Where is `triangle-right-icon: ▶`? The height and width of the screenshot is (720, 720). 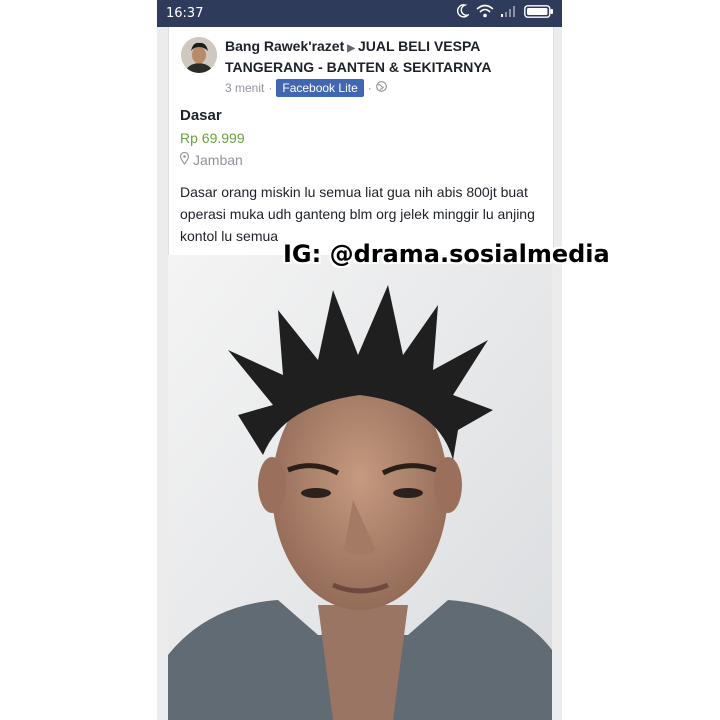
triangle-right-icon: ▶ is located at coordinates (351, 48).